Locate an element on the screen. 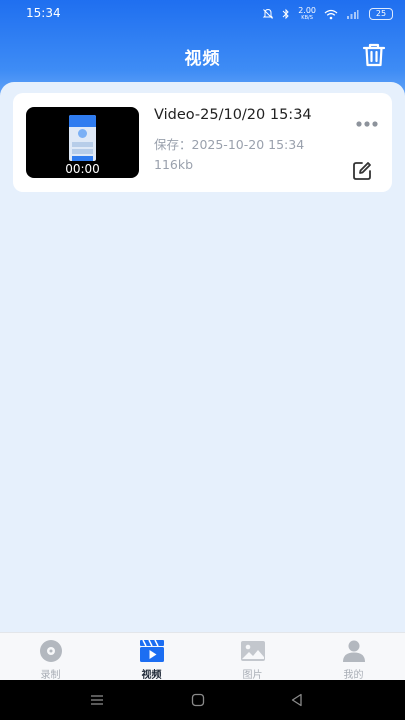 The image size is (405, 720). video-saved-time: 保存：2025-10-20 15:34 is located at coordinates (229, 144).